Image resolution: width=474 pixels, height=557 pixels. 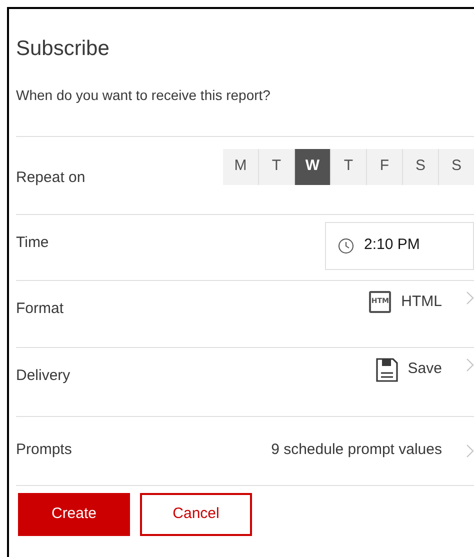 I want to click on dialog-subtitle: When do you want to receive this report?, so click(x=144, y=95).